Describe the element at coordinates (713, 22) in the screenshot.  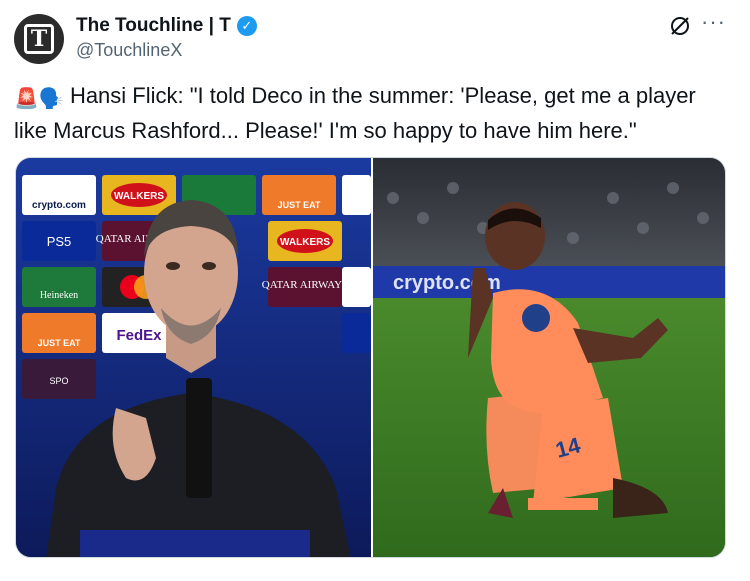
I see `more-icon: ···` at that location.